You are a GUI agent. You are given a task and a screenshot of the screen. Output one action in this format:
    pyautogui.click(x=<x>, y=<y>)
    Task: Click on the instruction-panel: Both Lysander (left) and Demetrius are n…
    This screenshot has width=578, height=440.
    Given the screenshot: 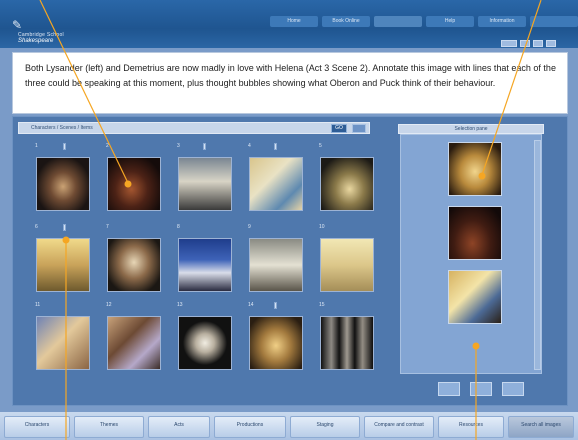 What is the action you would take?
    pyautogui.click(x=290, y=83)
    